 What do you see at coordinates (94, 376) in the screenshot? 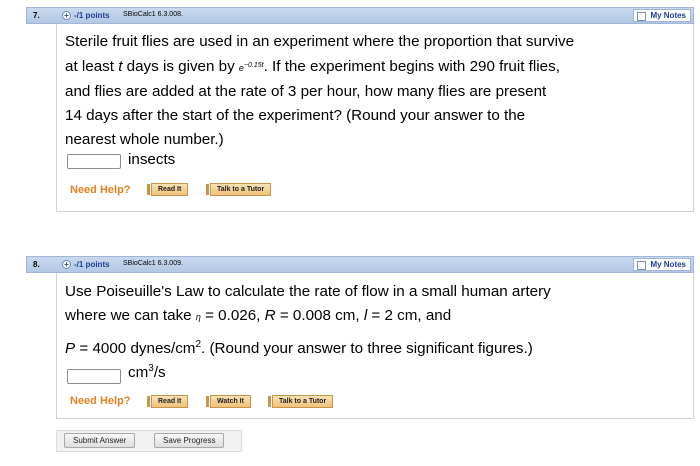
I see `answer-input-q8` at bounding box center [94, 376].